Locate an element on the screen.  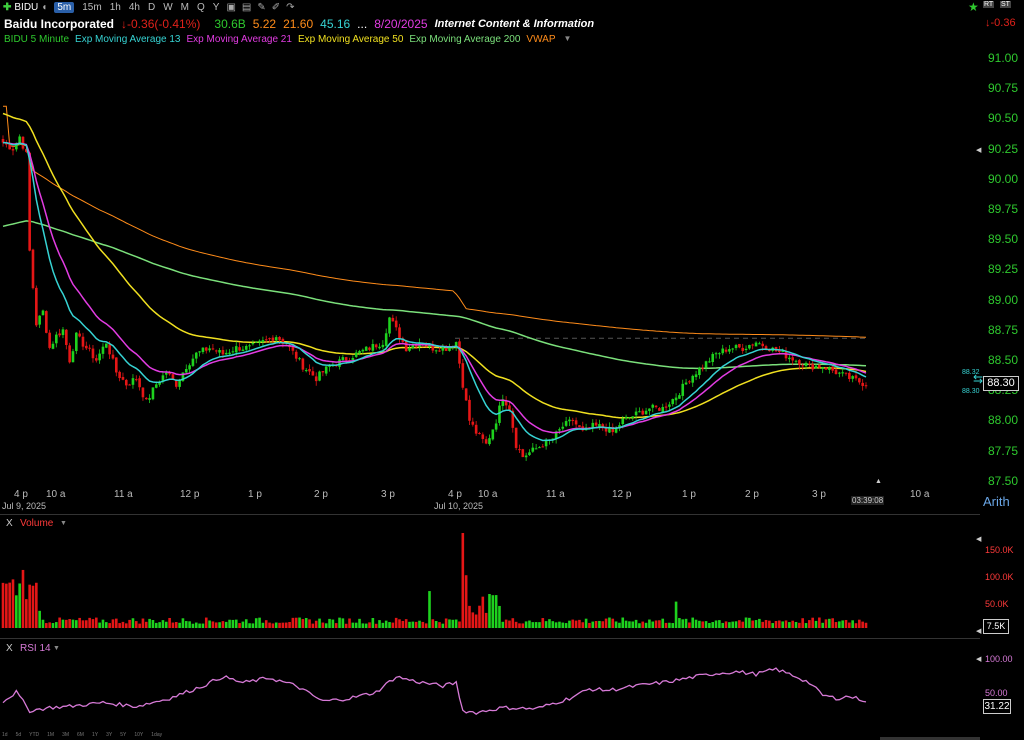
volume-close-button: X is located at coordinates (9, 523).